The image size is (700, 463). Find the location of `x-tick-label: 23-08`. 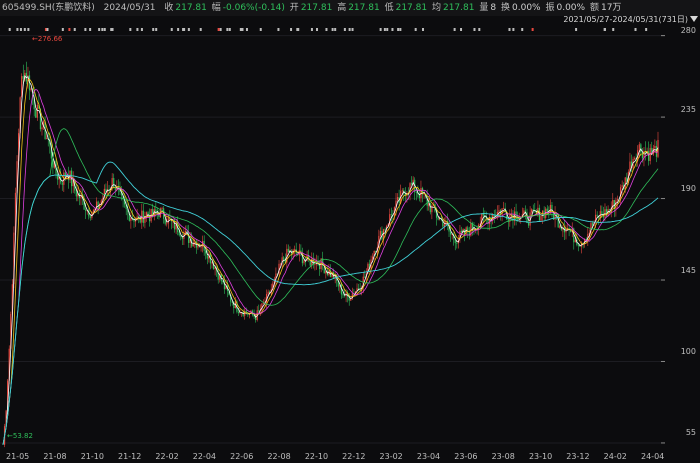

x-tick-label: 23-08 is located at coordinates (503, 456).